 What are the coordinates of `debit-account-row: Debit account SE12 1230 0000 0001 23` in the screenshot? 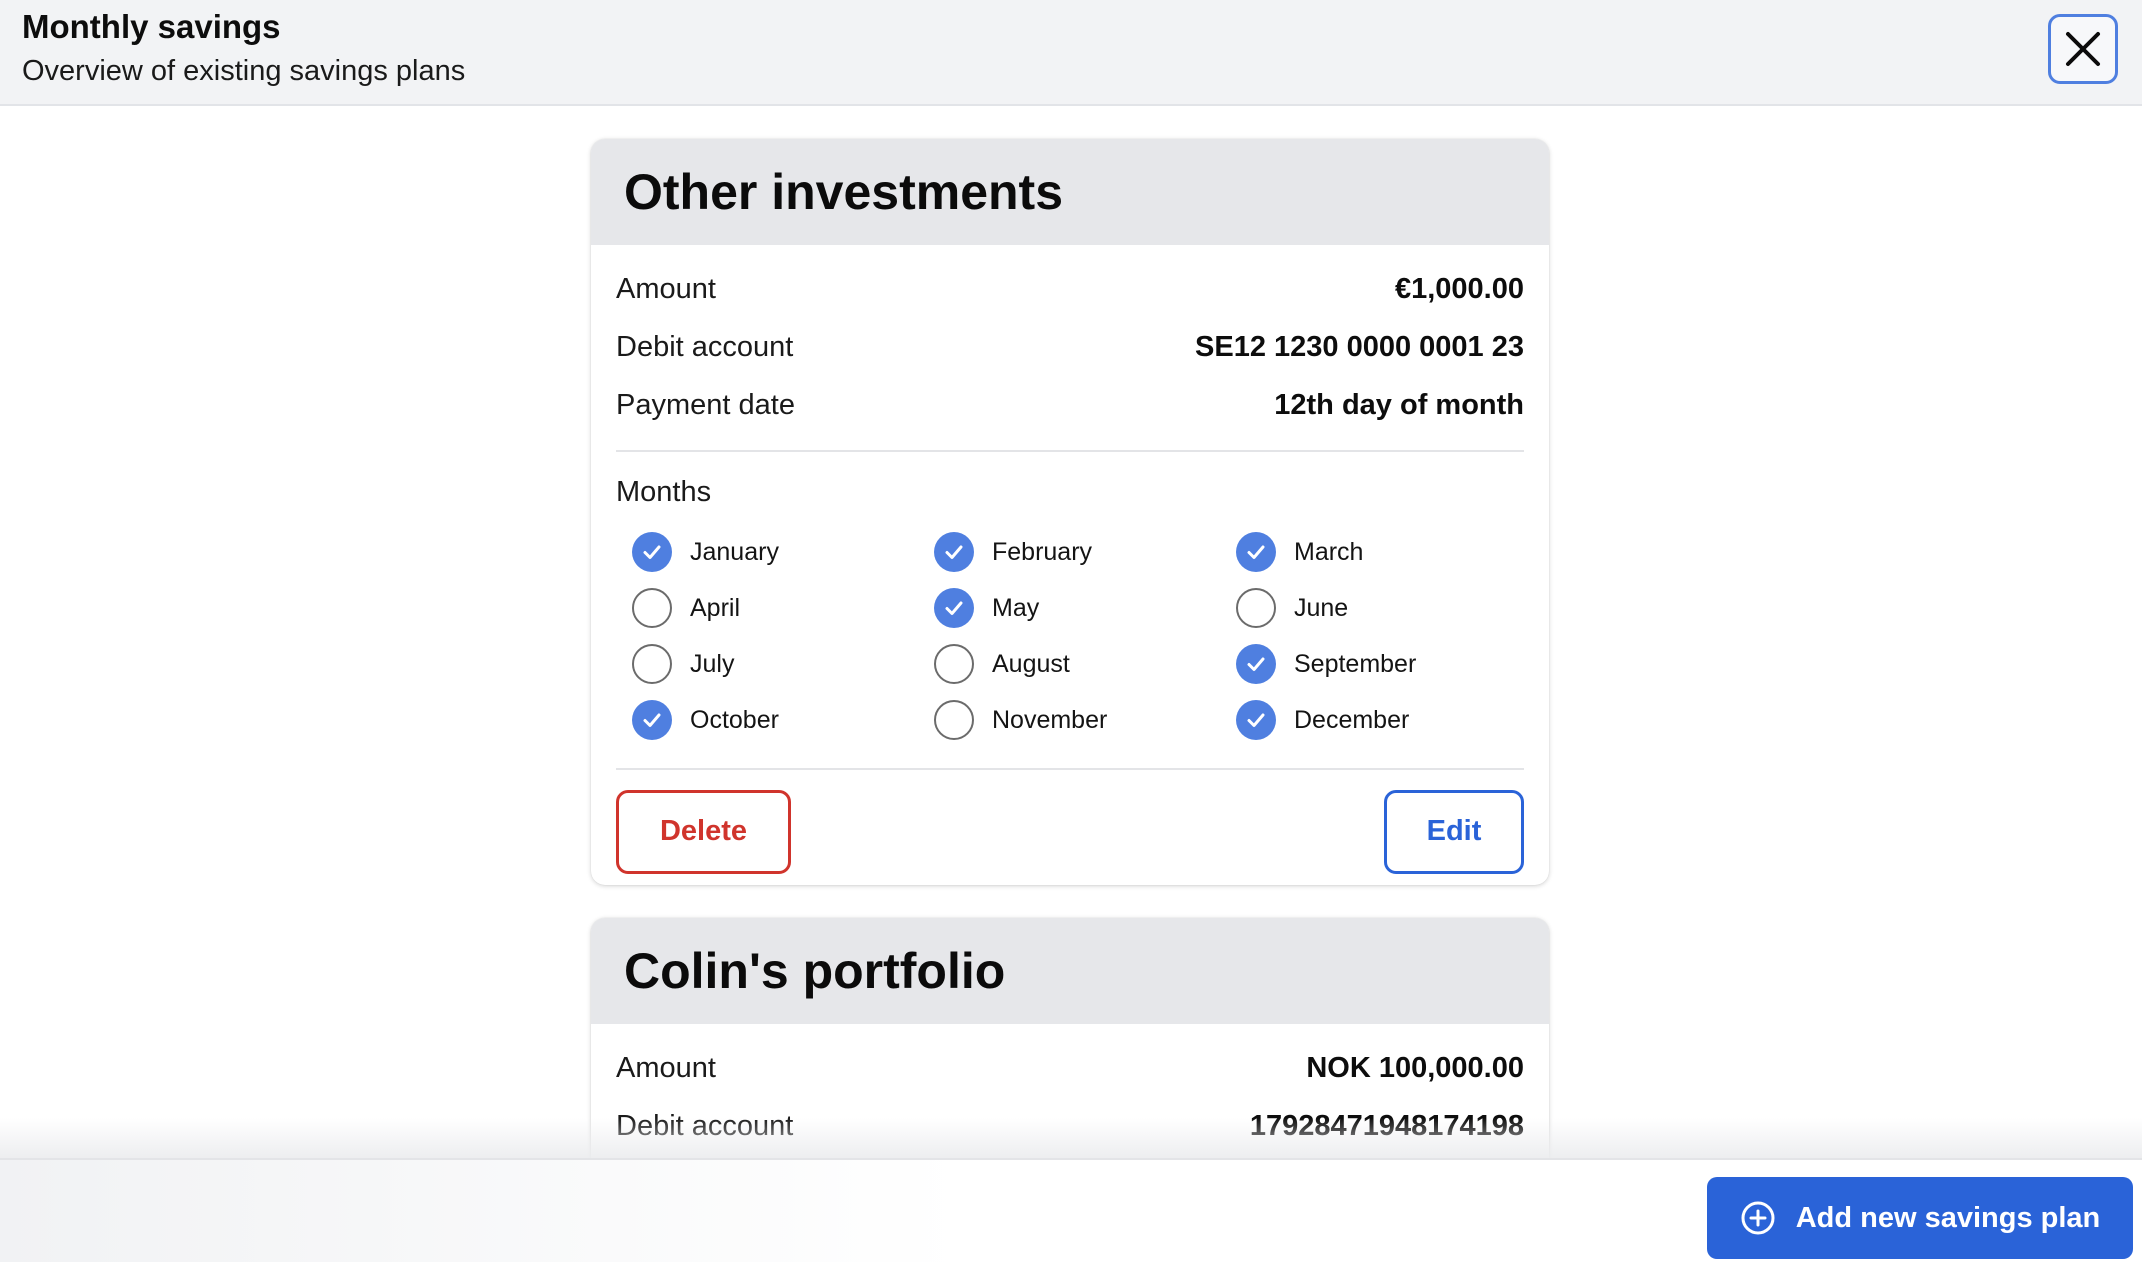 It's located at (1070, 347).